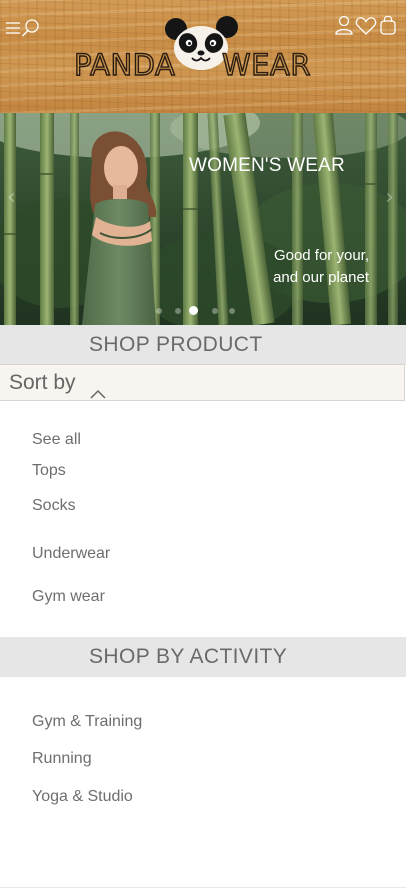  Describe the element at coordinates (49, 471) in the screenshot. I see `product-link-tops: Tops` at that location.